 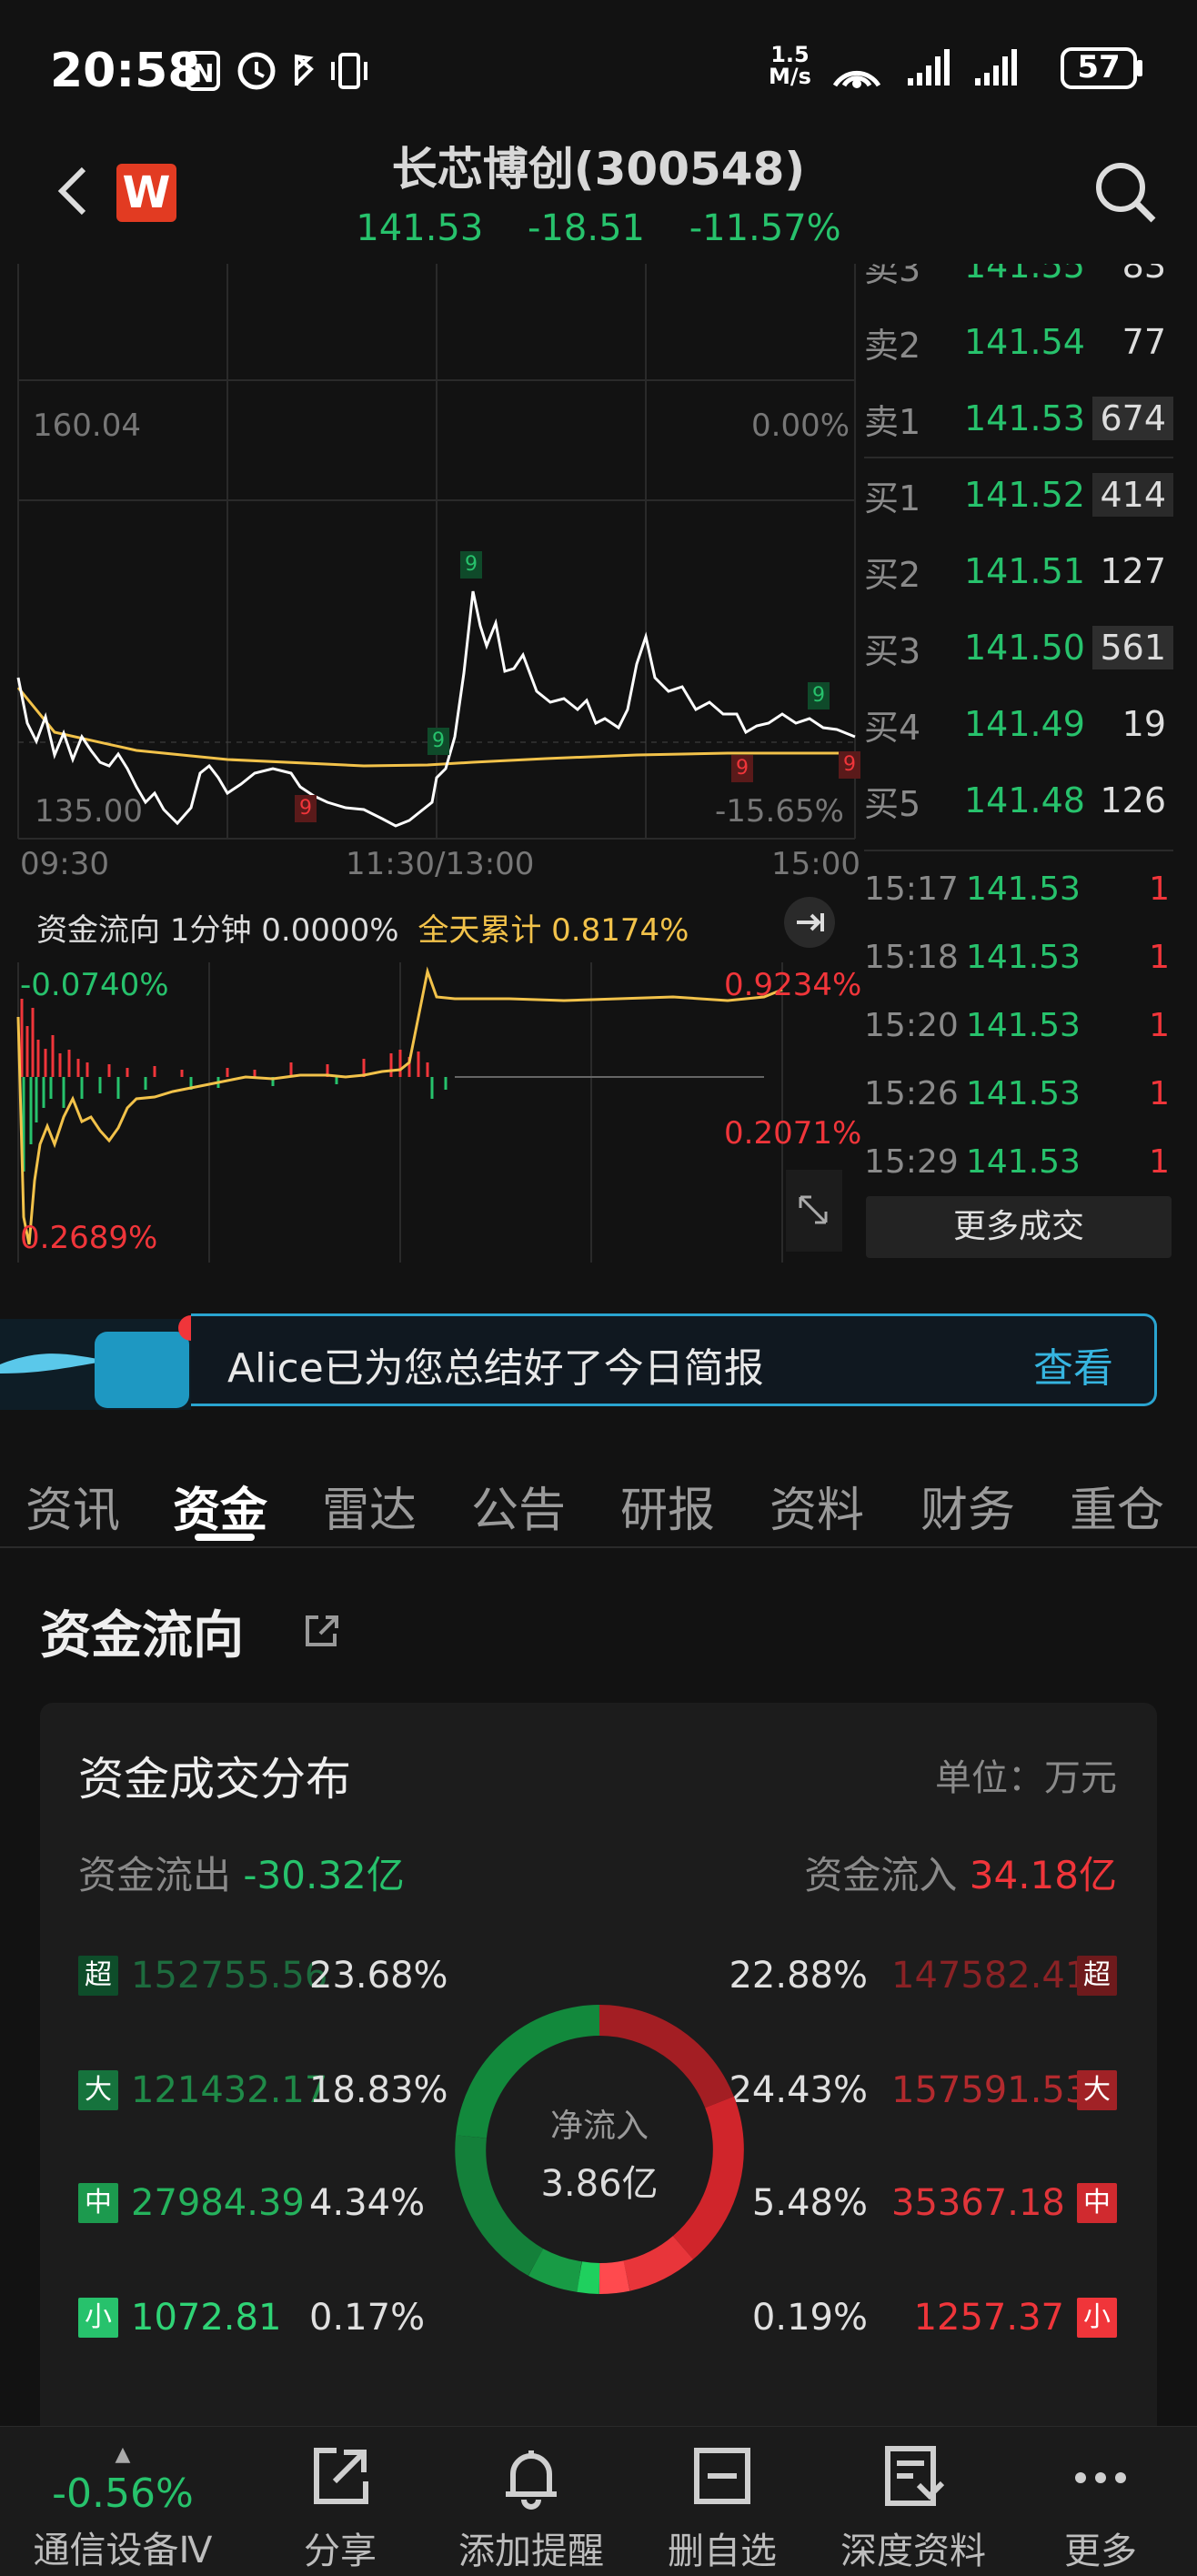 I want to click on bottom-bar: ▲ -0.56% 通信设备Ⅳ 分享 添加提醒 删自选 深度资料 更多, so click(x=598, y=2501).